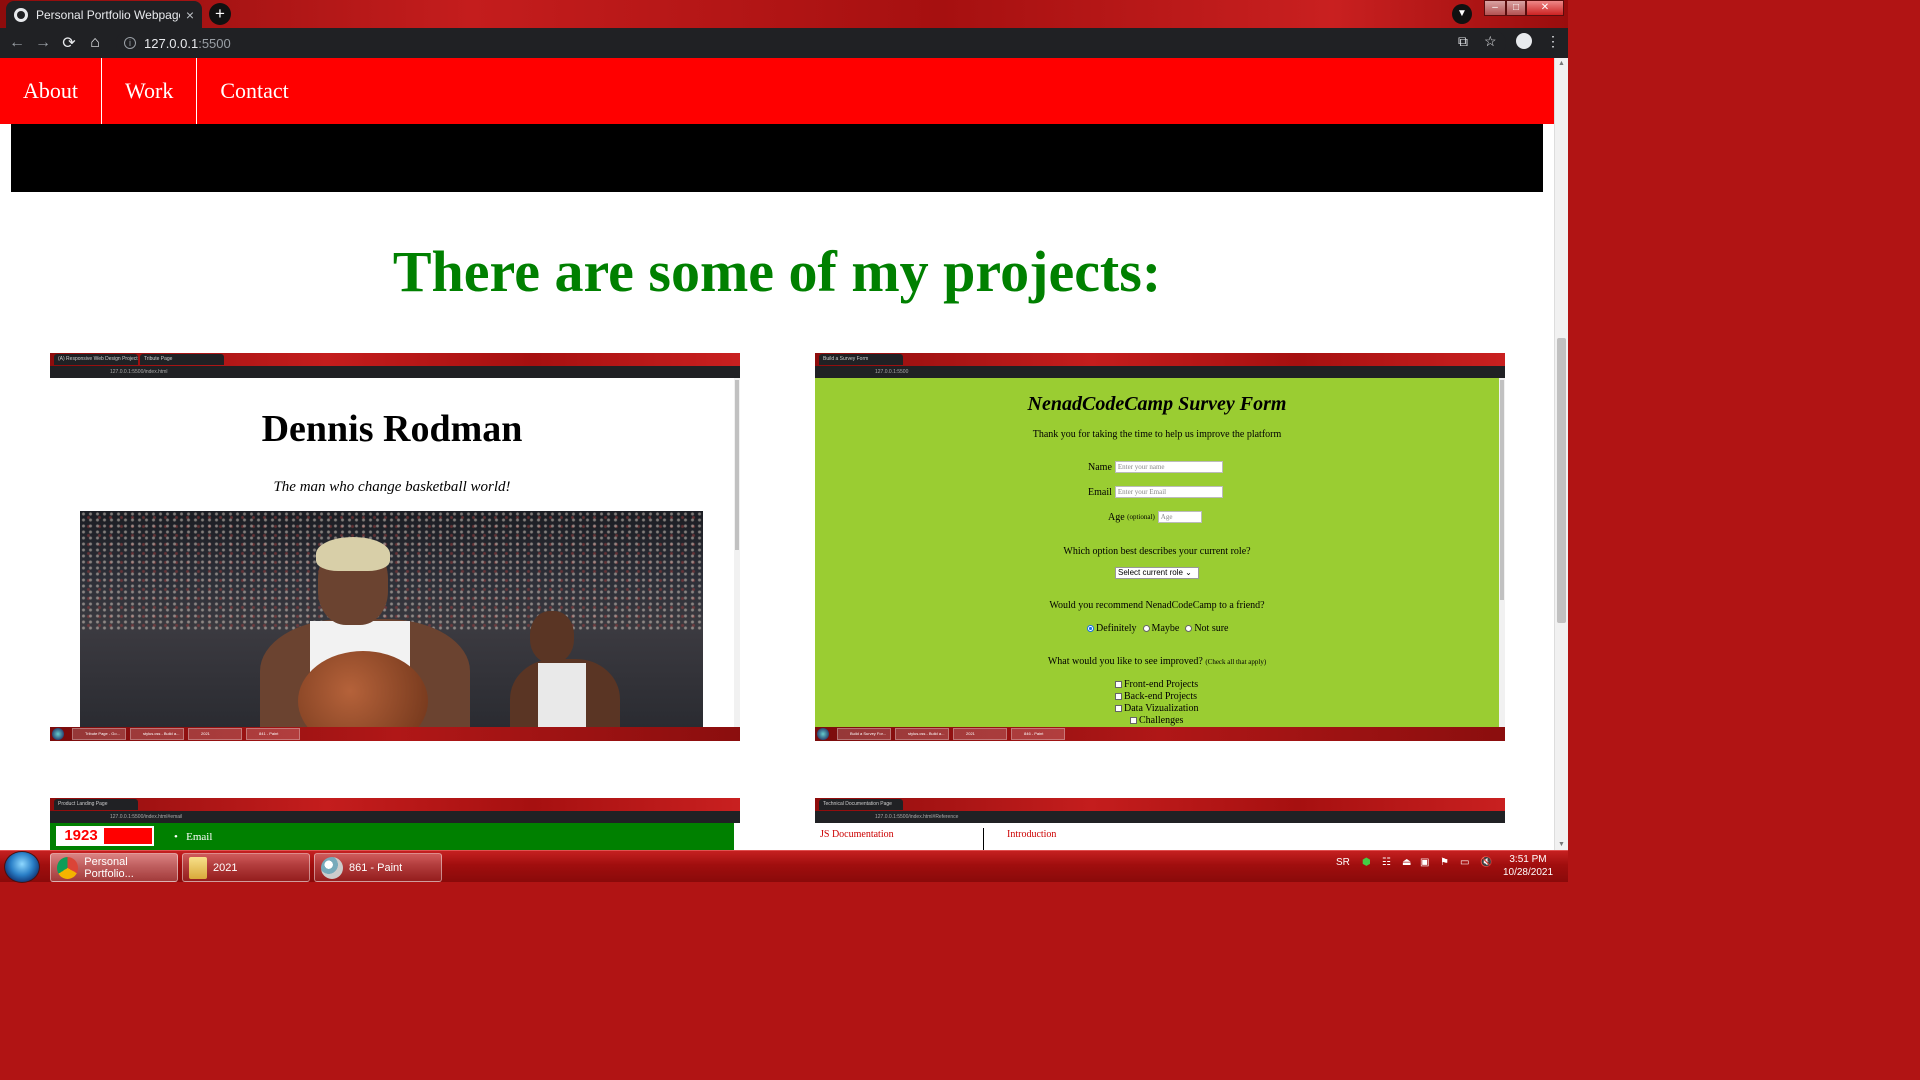 This screenshot has height=1080, width=1920. Describe the element at coordinates (130, 43) in the screenshot. I see `info-icon: i` at that location.